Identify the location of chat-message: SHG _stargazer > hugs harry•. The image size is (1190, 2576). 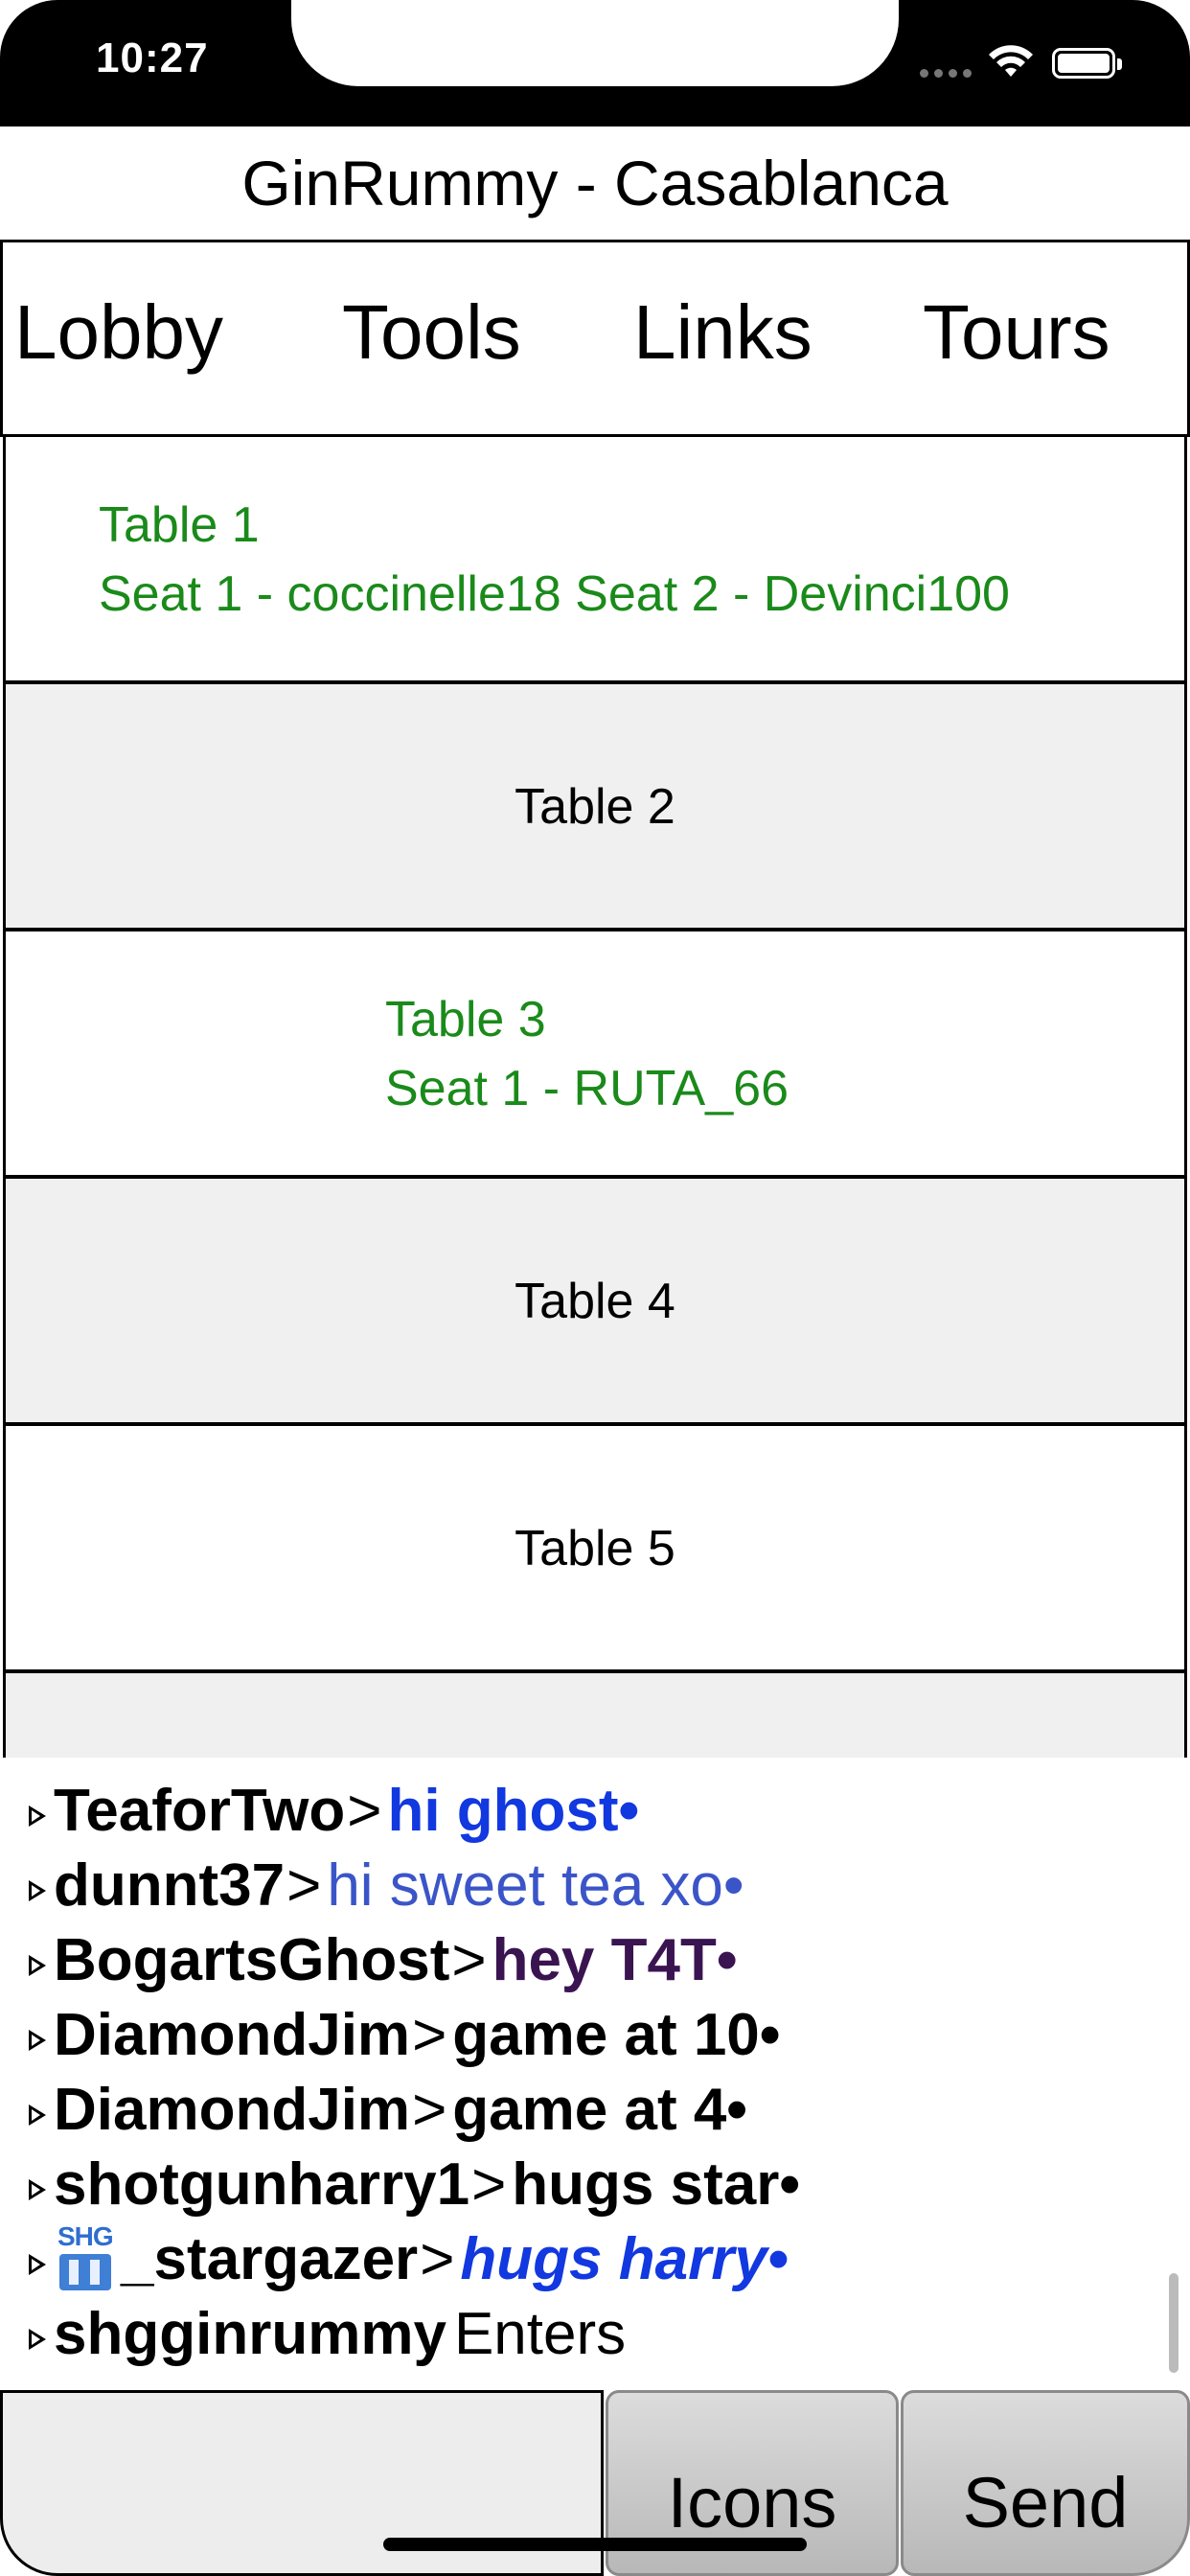
(409, 2257).